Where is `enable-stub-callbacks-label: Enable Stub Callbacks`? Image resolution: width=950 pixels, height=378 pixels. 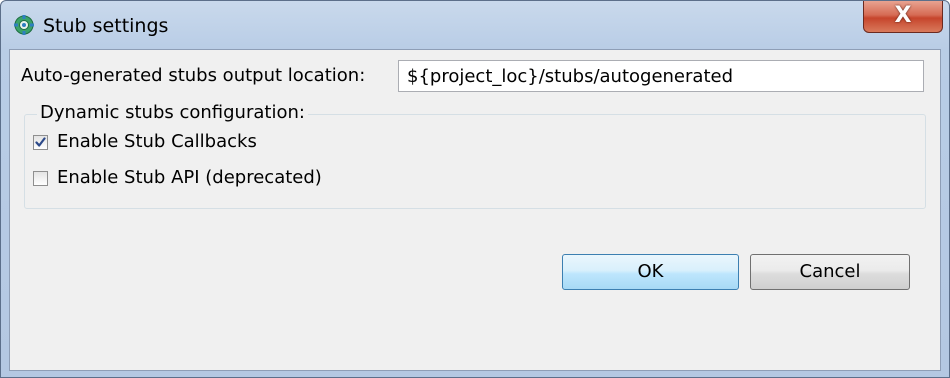 enable-stub-callbacks-label: Enable Stub Callbacks is located at coordinates (157, 141).